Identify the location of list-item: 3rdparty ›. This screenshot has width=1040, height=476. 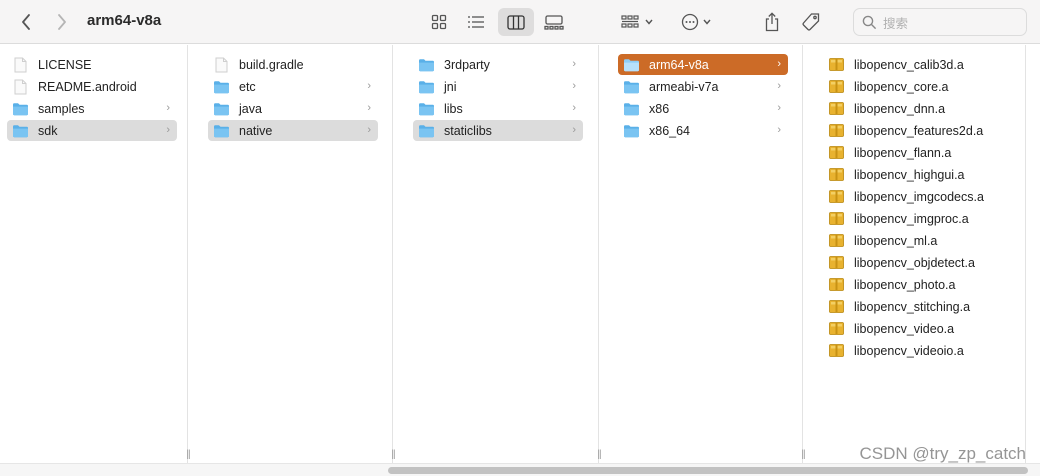
(498, 64).